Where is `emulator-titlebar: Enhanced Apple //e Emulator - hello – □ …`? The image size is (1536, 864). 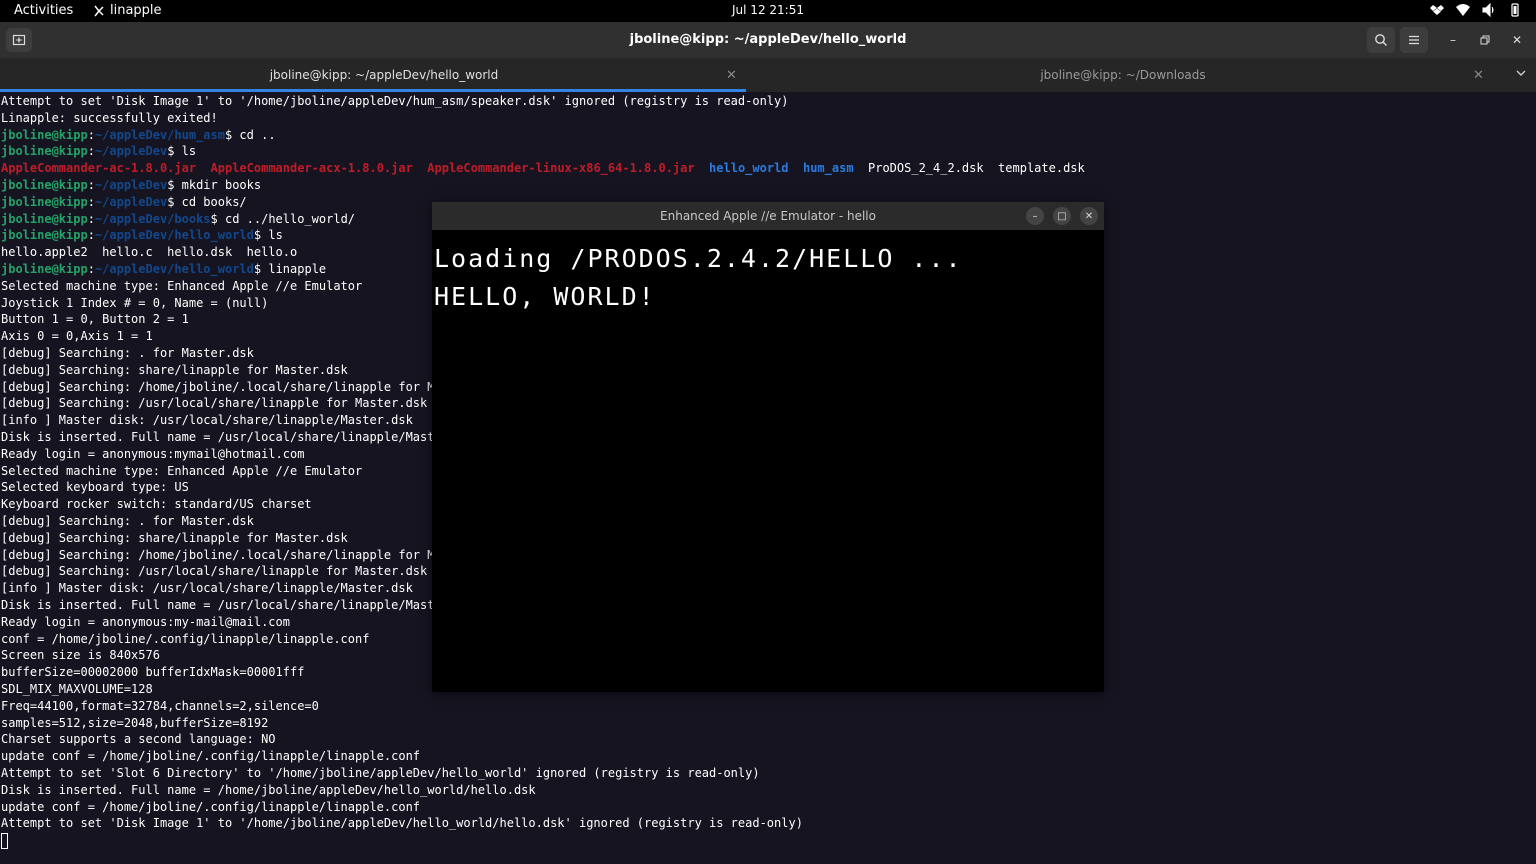
emulator-titlebar: Enhanced Apple //e Emulator - hello – □ … is located at coordinates (768, 216).